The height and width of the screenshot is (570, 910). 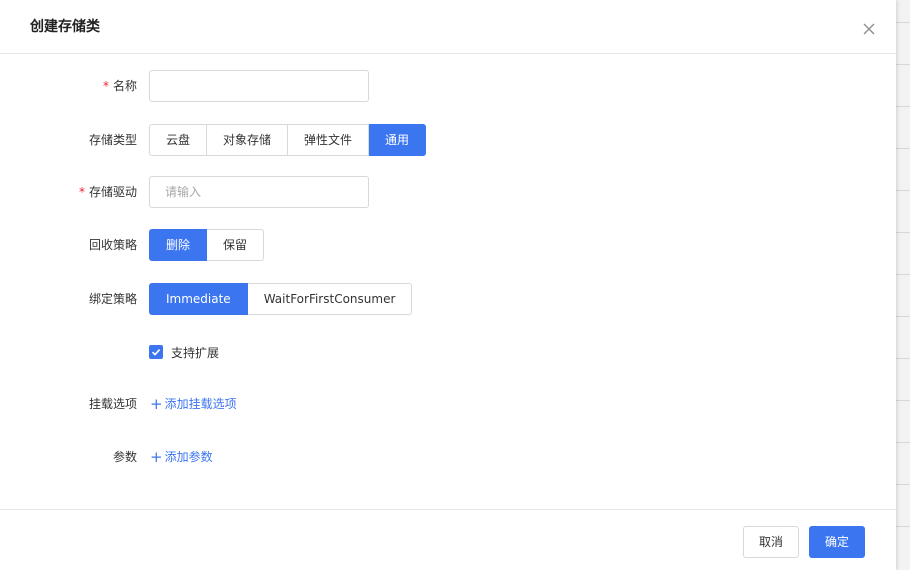 What do you see at coordinates (124, 86) in the screenshot?
I see `name-label-text: 名称` at bounding box center [124, 86].